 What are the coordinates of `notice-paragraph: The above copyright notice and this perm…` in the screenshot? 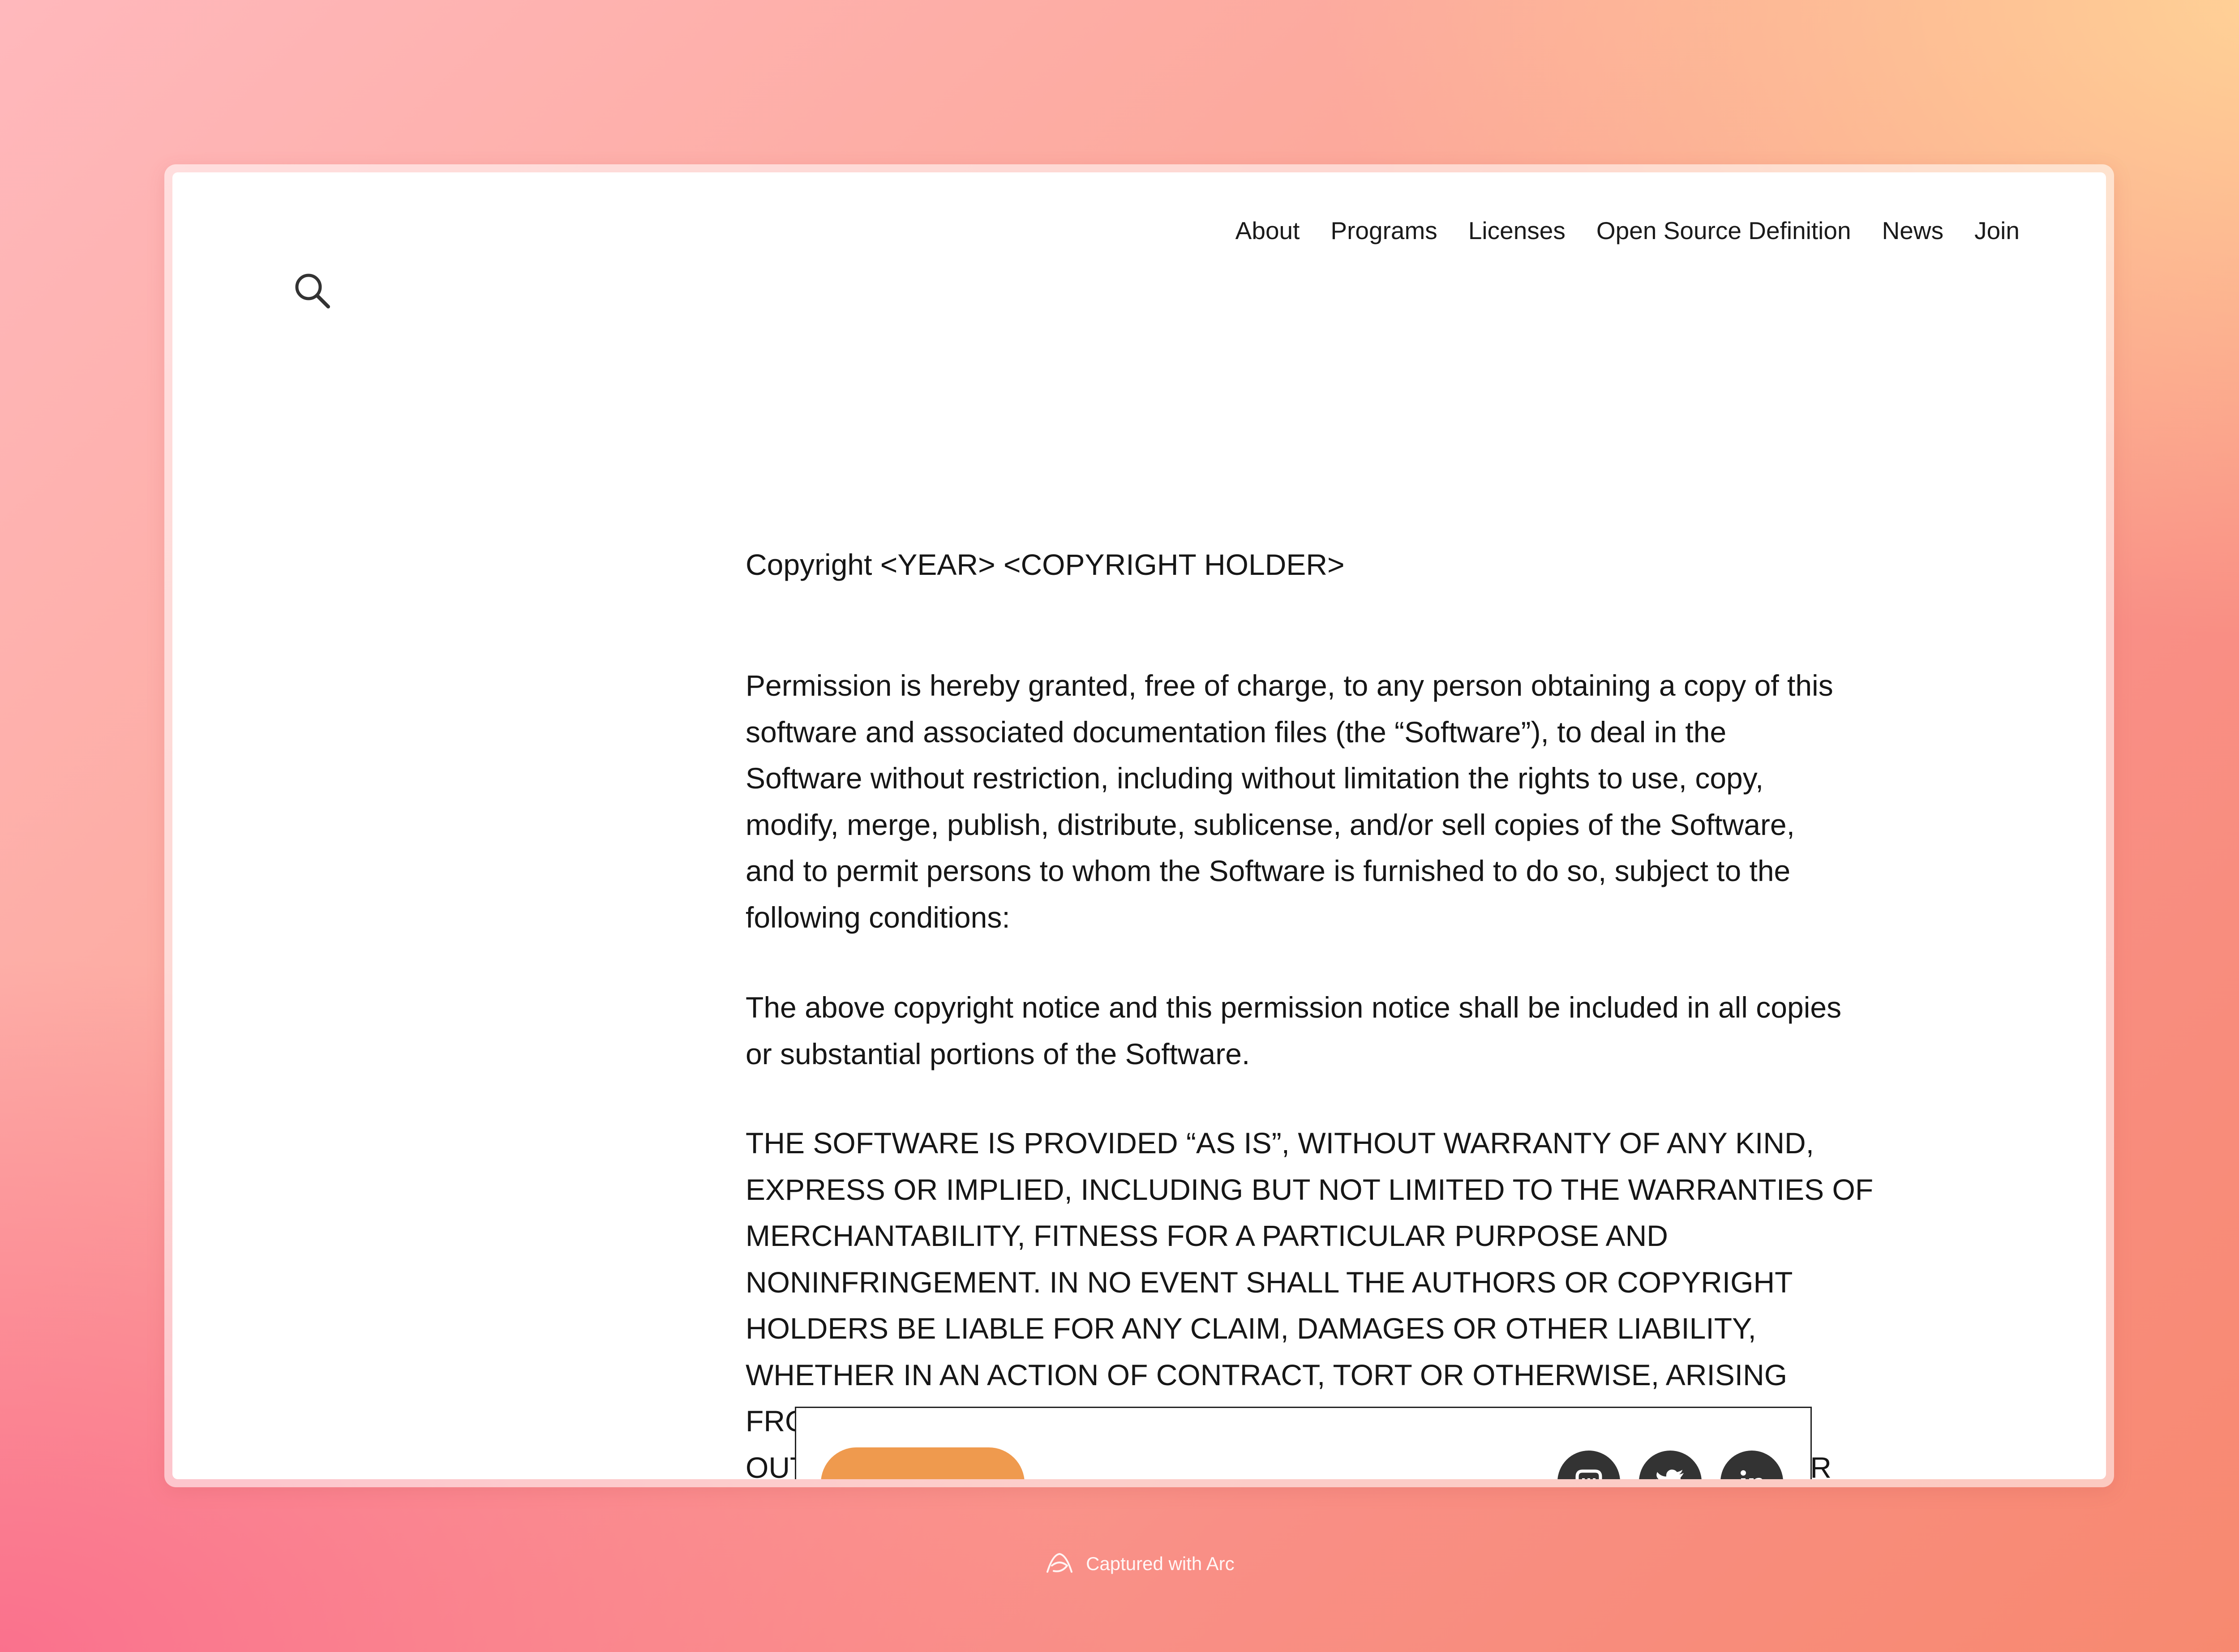 It's located at (1294, 1030).